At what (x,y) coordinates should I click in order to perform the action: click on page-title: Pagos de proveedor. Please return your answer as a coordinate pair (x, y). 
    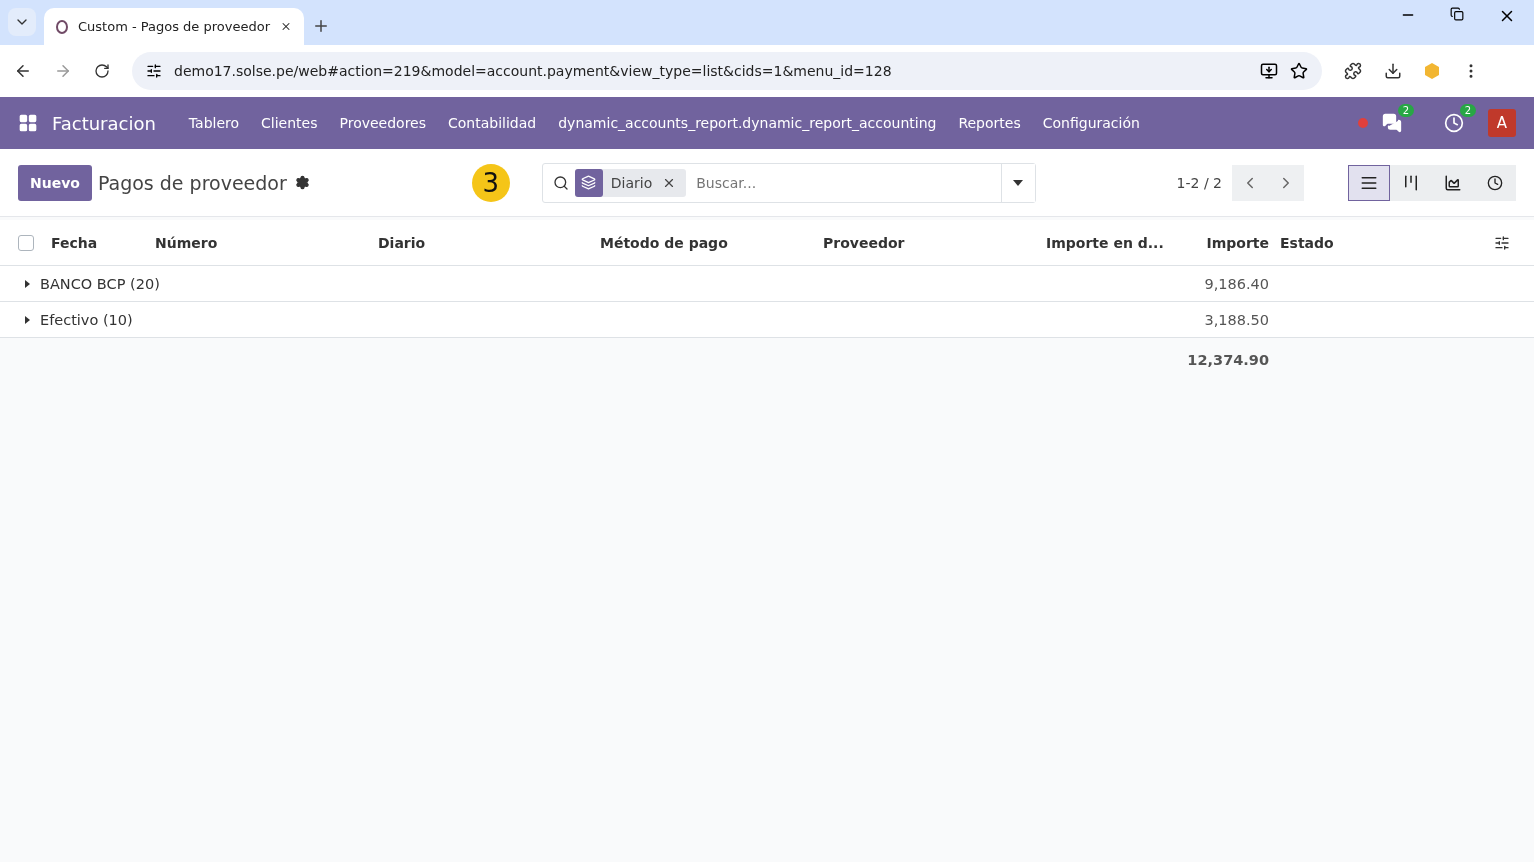
    Looking at the image, I should click on (192, 182).